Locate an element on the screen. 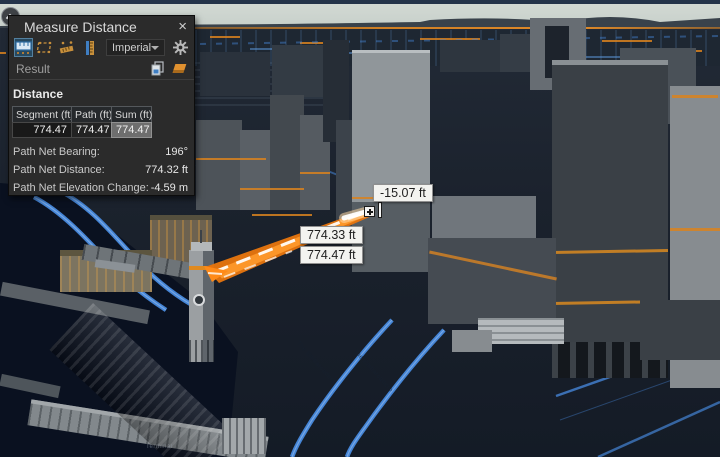 This screenshot has height=457, width=720. units-dropdown-value: Imperial is located at coordinates (132, 47).